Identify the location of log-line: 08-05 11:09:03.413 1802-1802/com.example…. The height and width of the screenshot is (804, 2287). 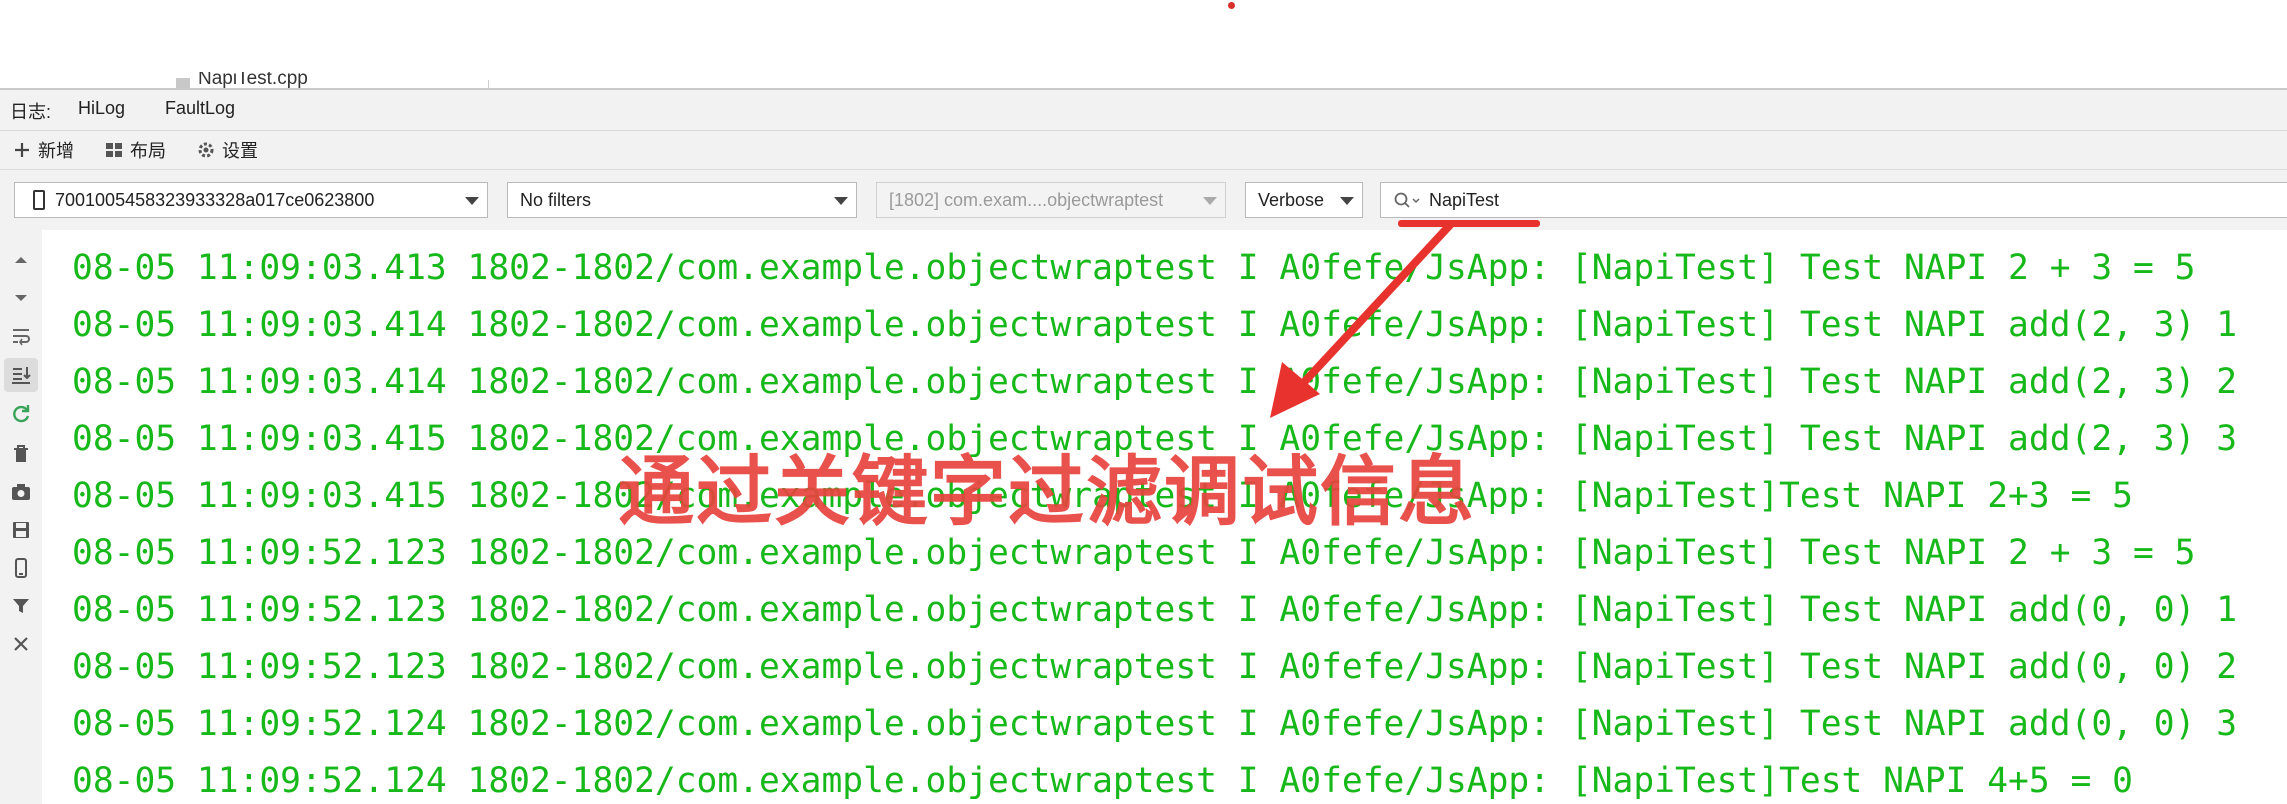
(1134, 268).